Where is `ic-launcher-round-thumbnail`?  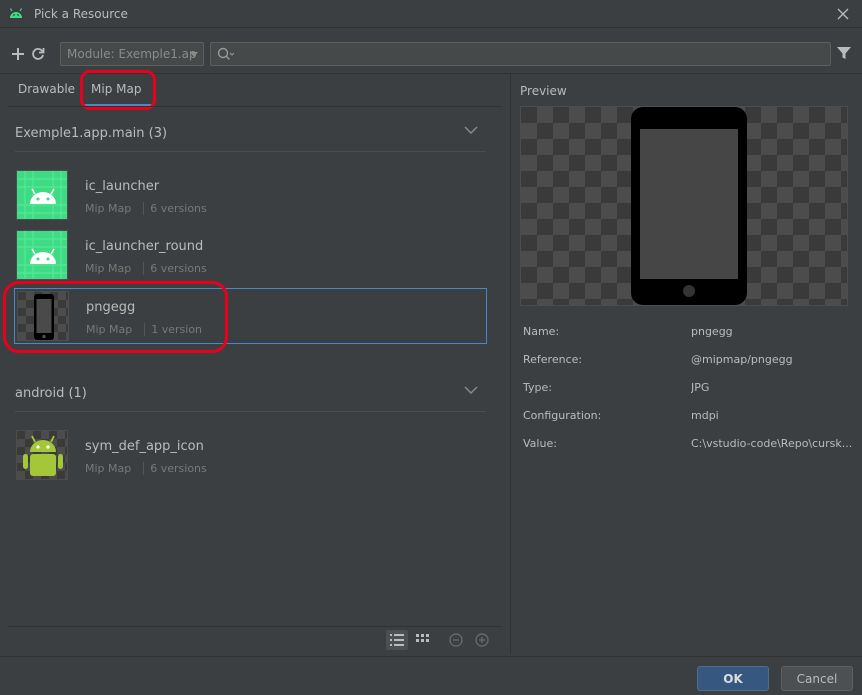
ic-launcher-round-thumbnail is located at coordinates (42, 255).